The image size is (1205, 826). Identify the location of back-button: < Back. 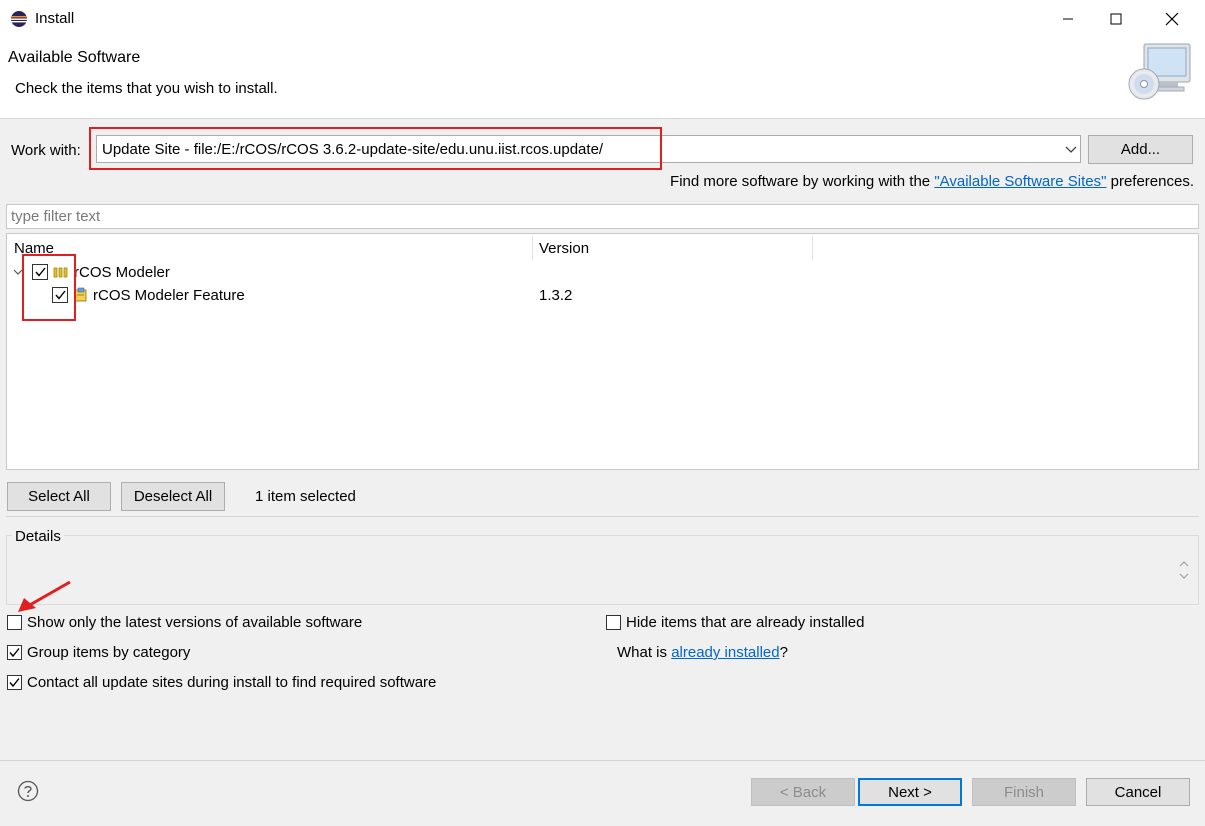
(803, 792).